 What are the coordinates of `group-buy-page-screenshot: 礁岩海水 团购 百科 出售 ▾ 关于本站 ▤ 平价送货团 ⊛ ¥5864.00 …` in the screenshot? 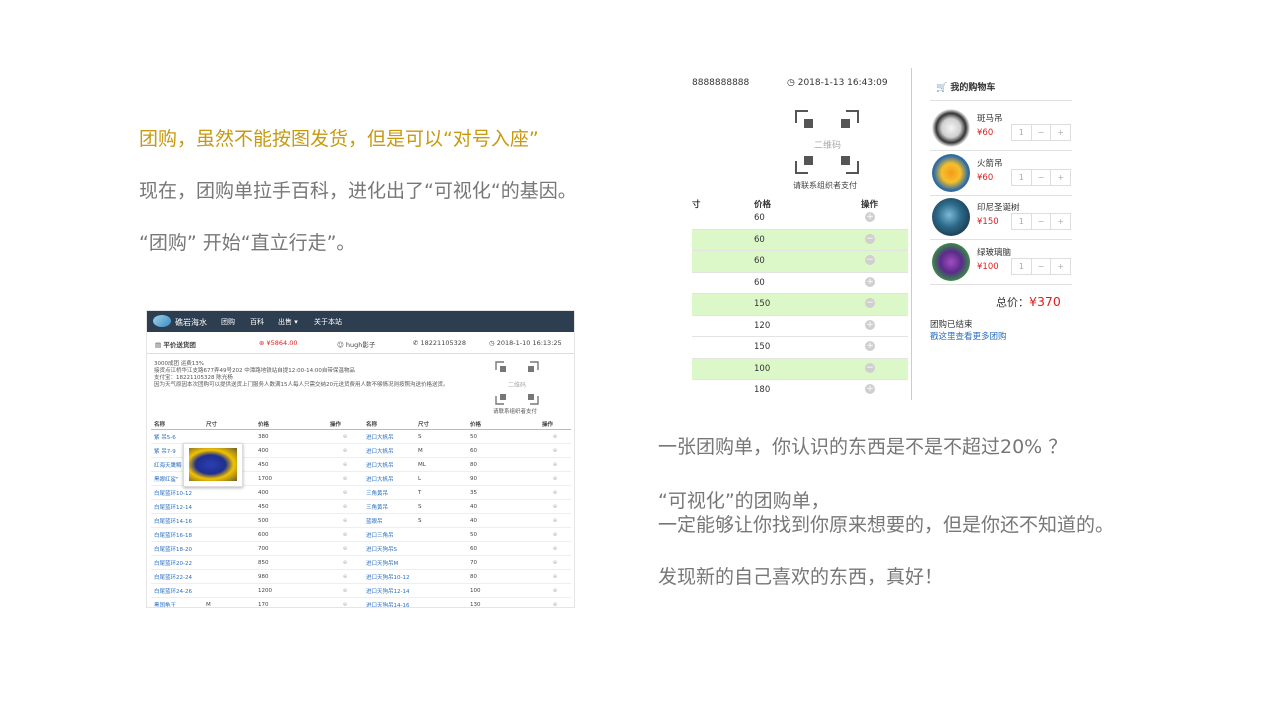 It's located at (360, 459).